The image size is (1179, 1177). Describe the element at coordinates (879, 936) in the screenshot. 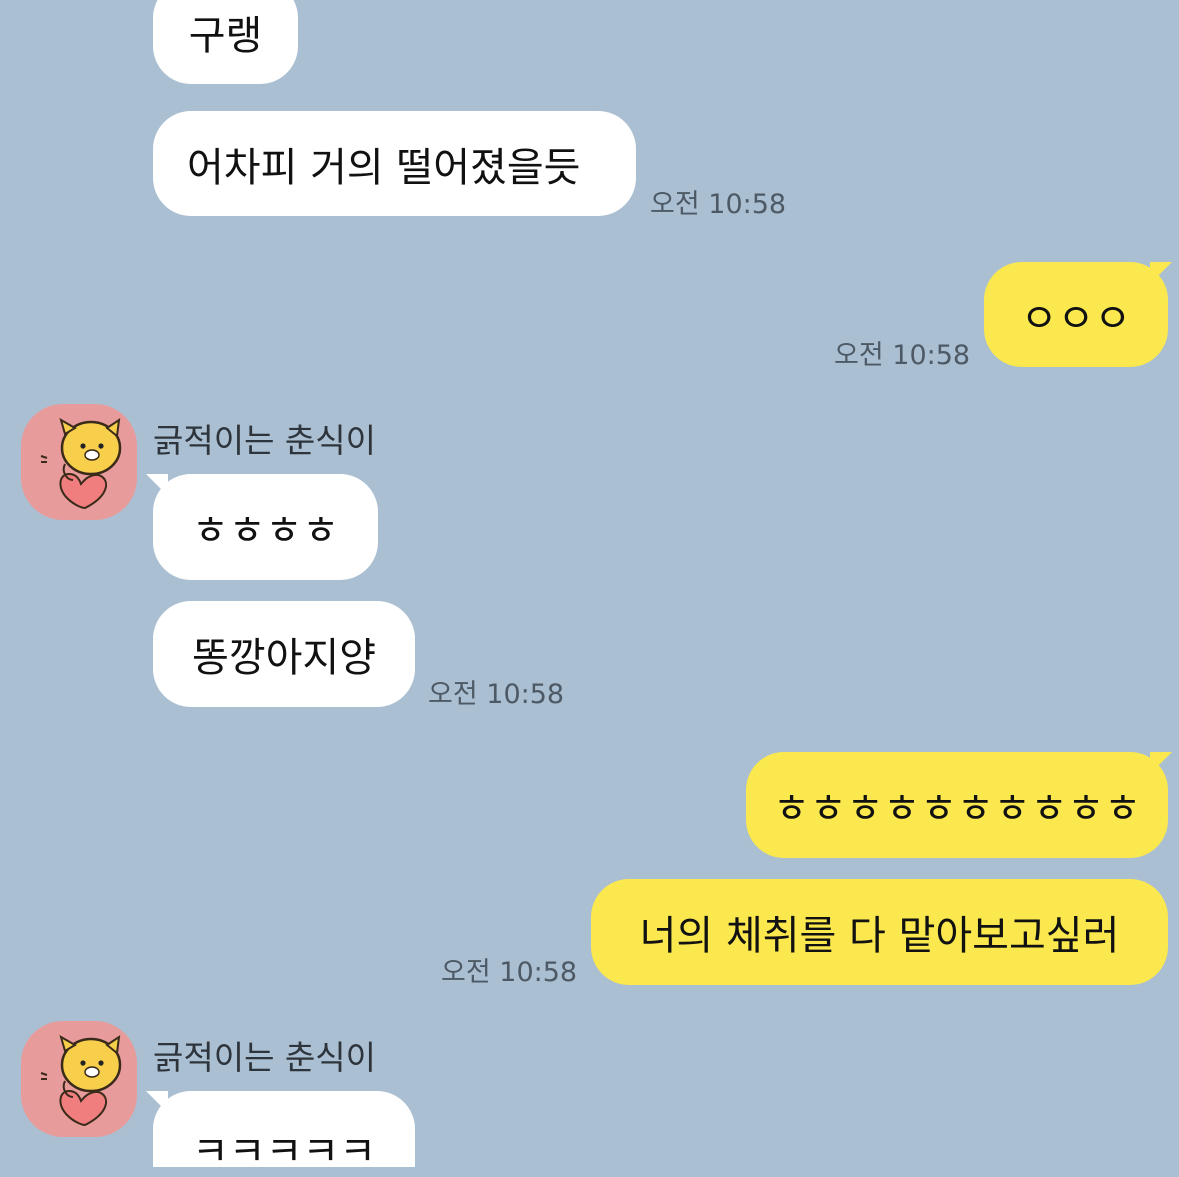

I see `message-text: 너의 체취를 다 맡아보고싶러` at that location.